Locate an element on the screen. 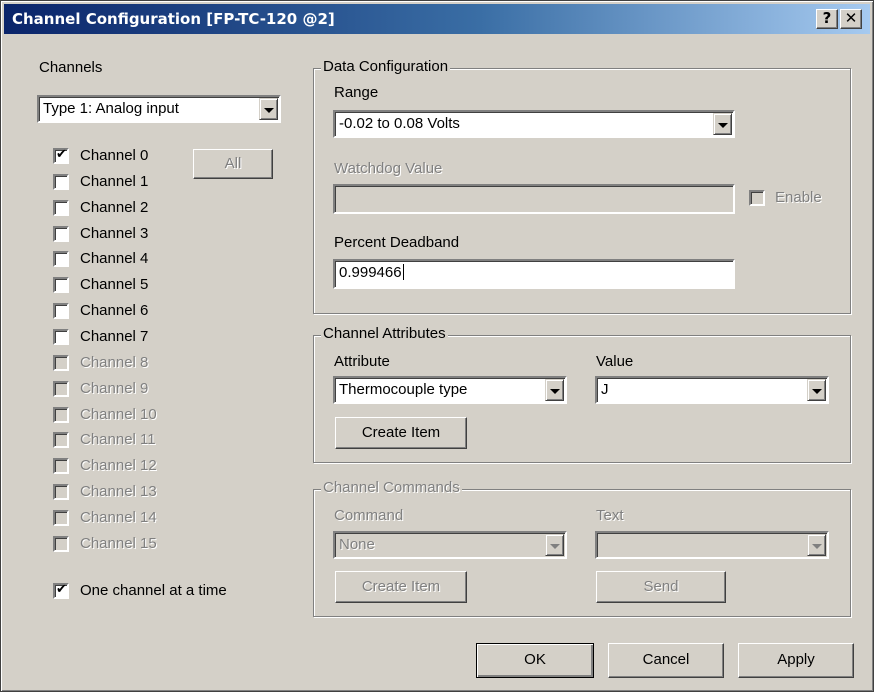 Image resolution: width=874 pixels, height=692 pixels. channel-14-checkbox is located at coordinates (61, 518).